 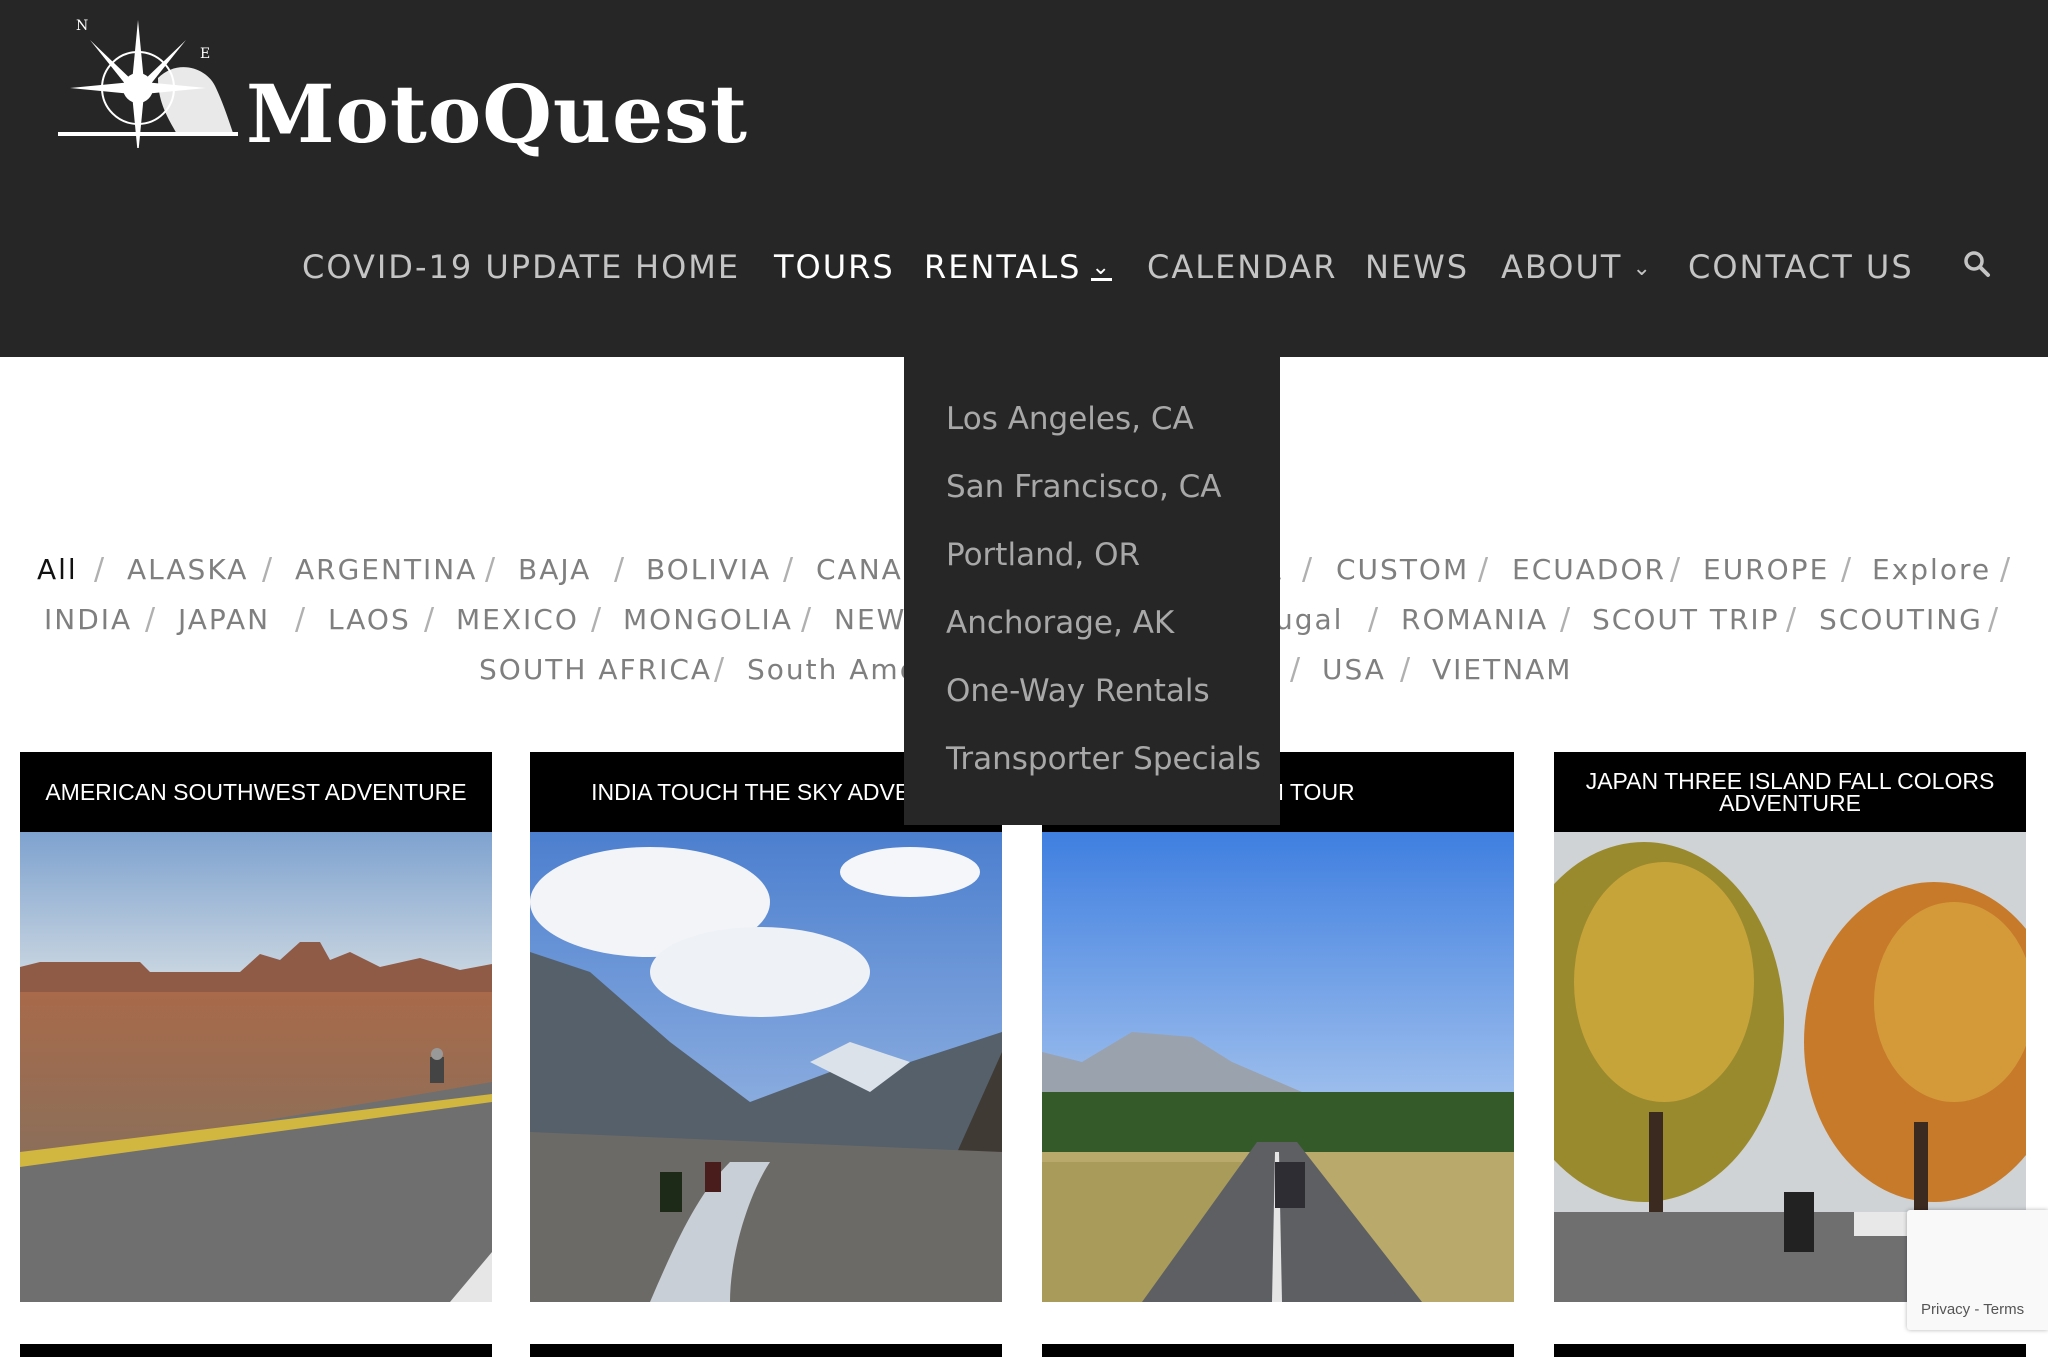 What do you see at coordinates (870, 620) in the screenshot?
I see `filter-new: NEW` at bounding box center [870, 620].